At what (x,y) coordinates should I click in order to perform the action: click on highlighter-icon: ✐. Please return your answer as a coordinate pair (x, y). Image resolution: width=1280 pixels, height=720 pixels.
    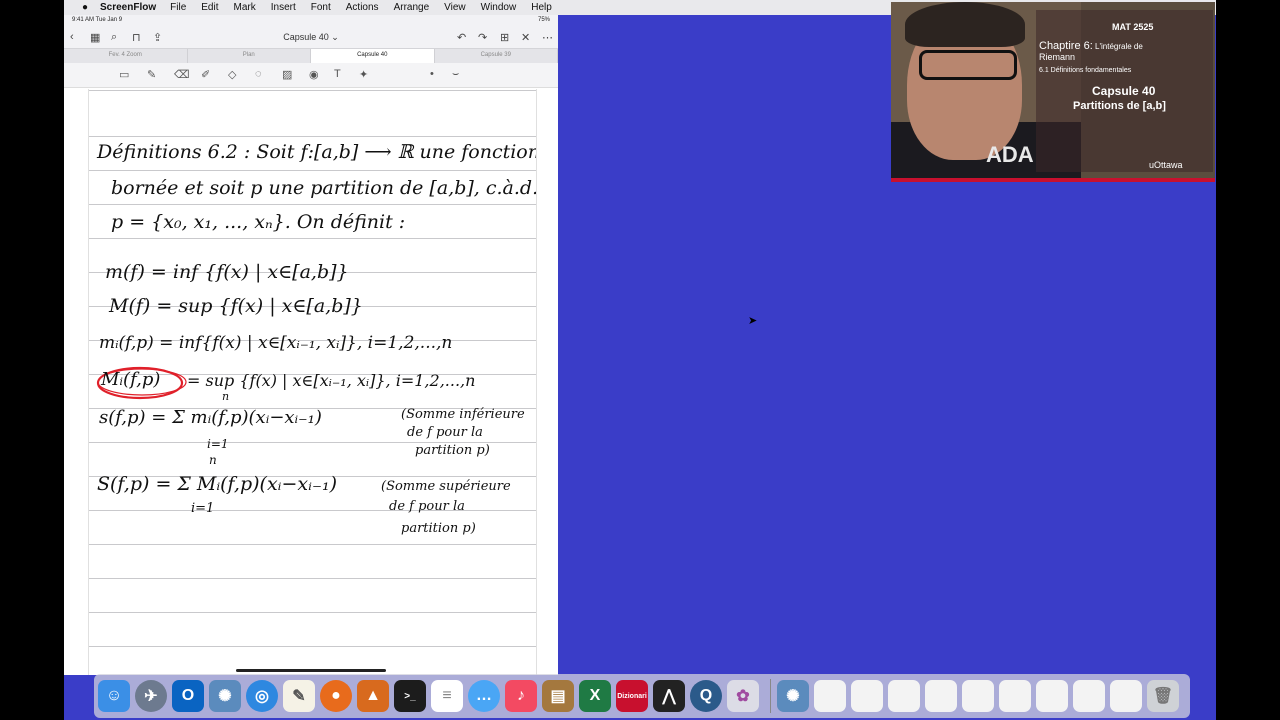
    Looking at the image, I should click on (205, 74).